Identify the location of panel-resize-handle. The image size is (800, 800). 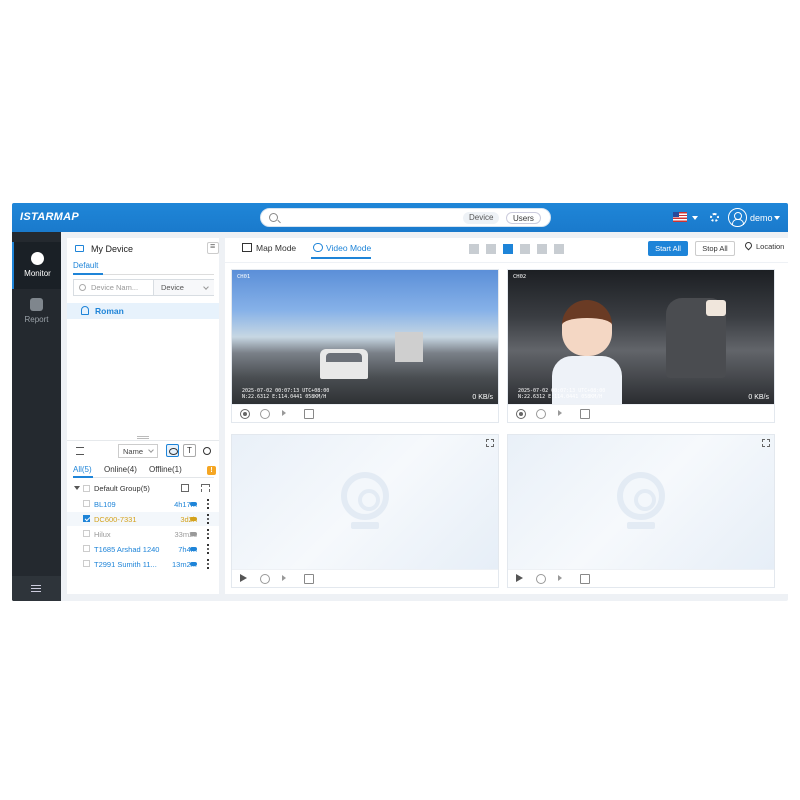
(143, 437).